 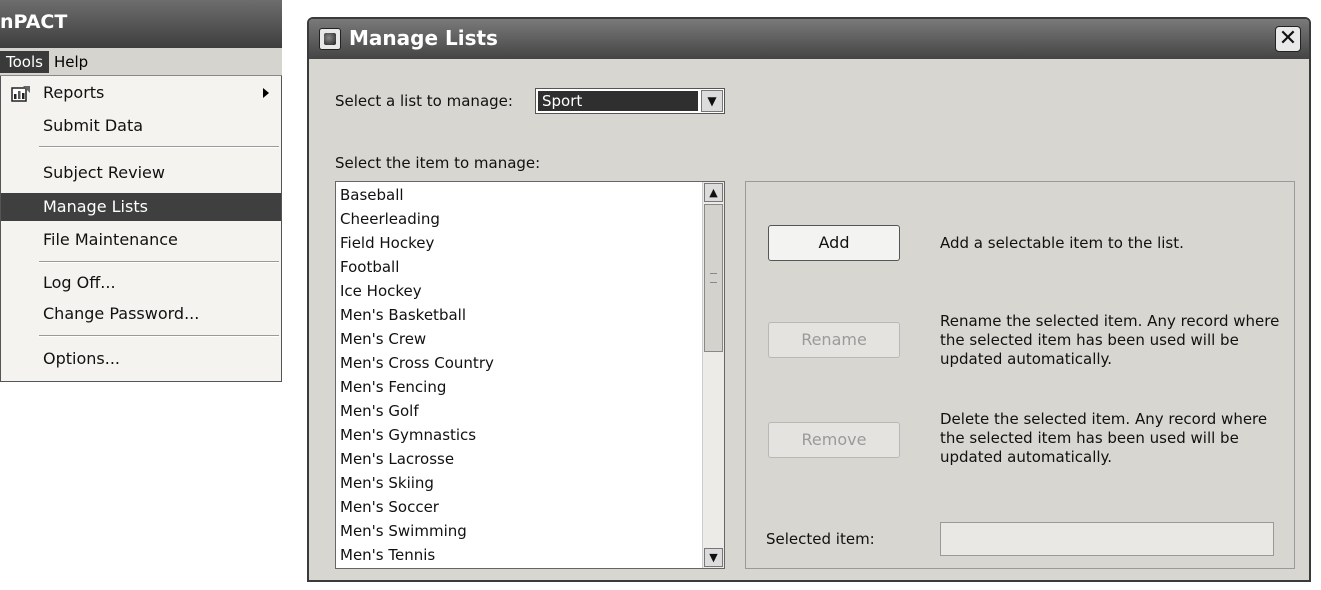 I want to click on app-icon, so click(x=330, y=39).